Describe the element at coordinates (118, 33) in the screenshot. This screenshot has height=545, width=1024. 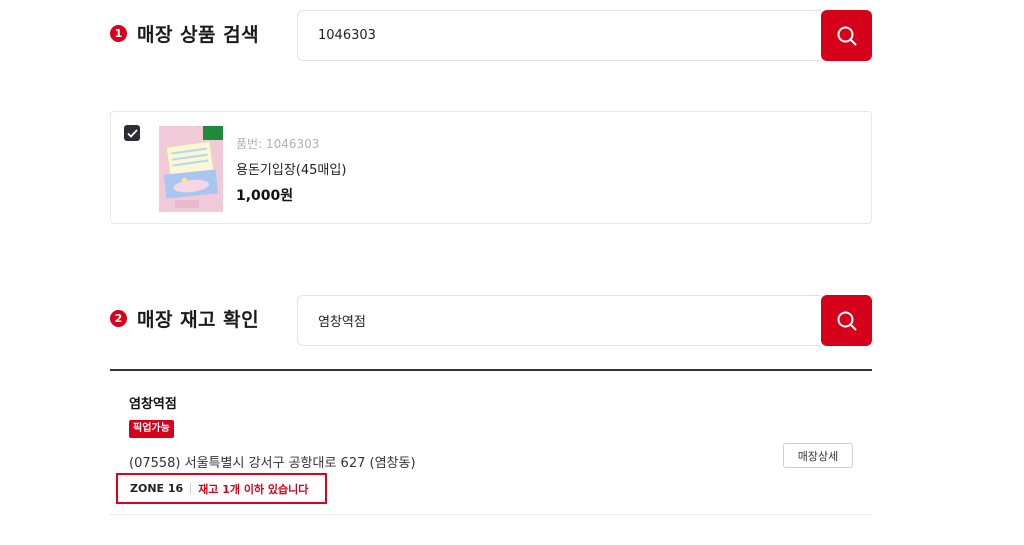
I see `step-number-badge: 1` at that location.